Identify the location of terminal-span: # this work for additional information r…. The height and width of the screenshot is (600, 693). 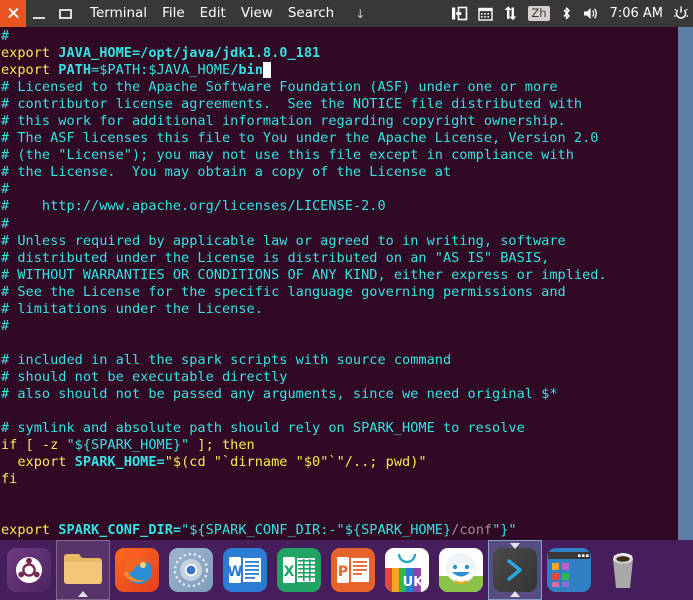
(283, 121).